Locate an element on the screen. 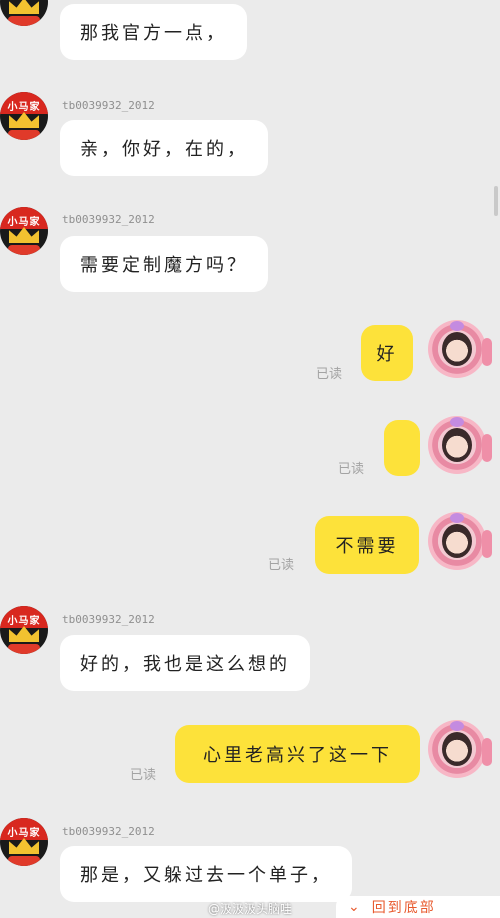 The height and width of the screenshot is (918, 500). watermark: @汲汲汲头脑哇 is located at coordinates (250, 909).